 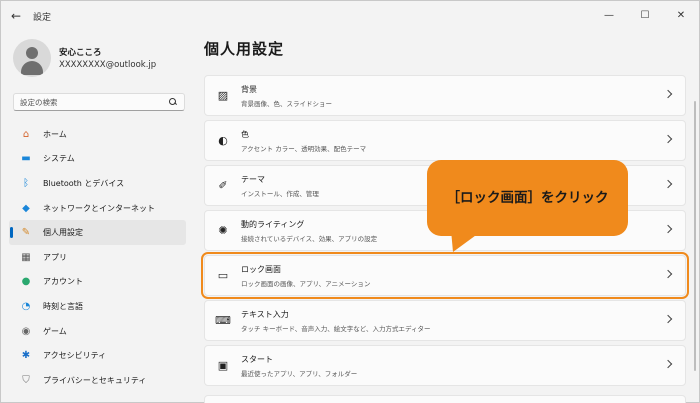 I want to click on sidebar-item-shield: ⛉ プライバシーとセキュリティ, so click(x=97, y=380).